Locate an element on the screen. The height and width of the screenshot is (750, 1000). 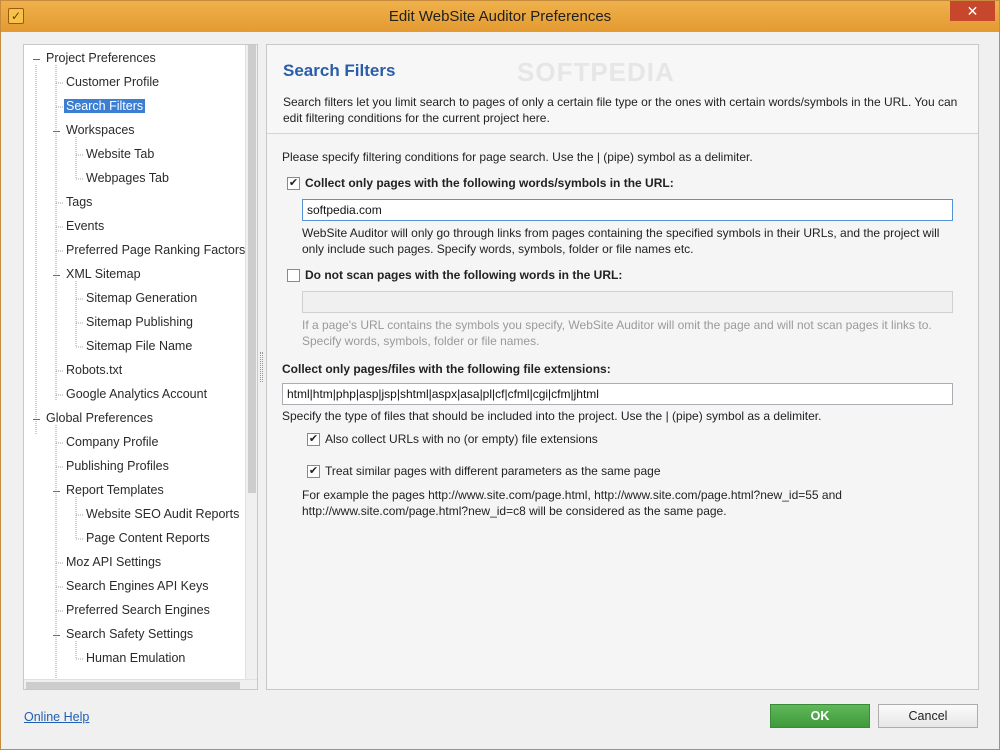
tree-item-label: Search Engines API Keys is located at coordinates (137, 586).